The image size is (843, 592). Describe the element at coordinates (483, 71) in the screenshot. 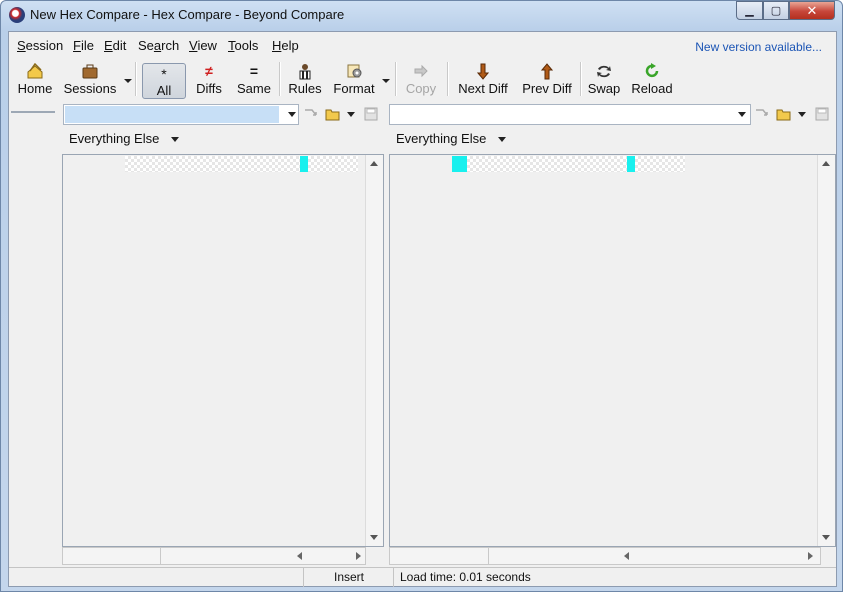

I see `arrow-down-icon` at that location.